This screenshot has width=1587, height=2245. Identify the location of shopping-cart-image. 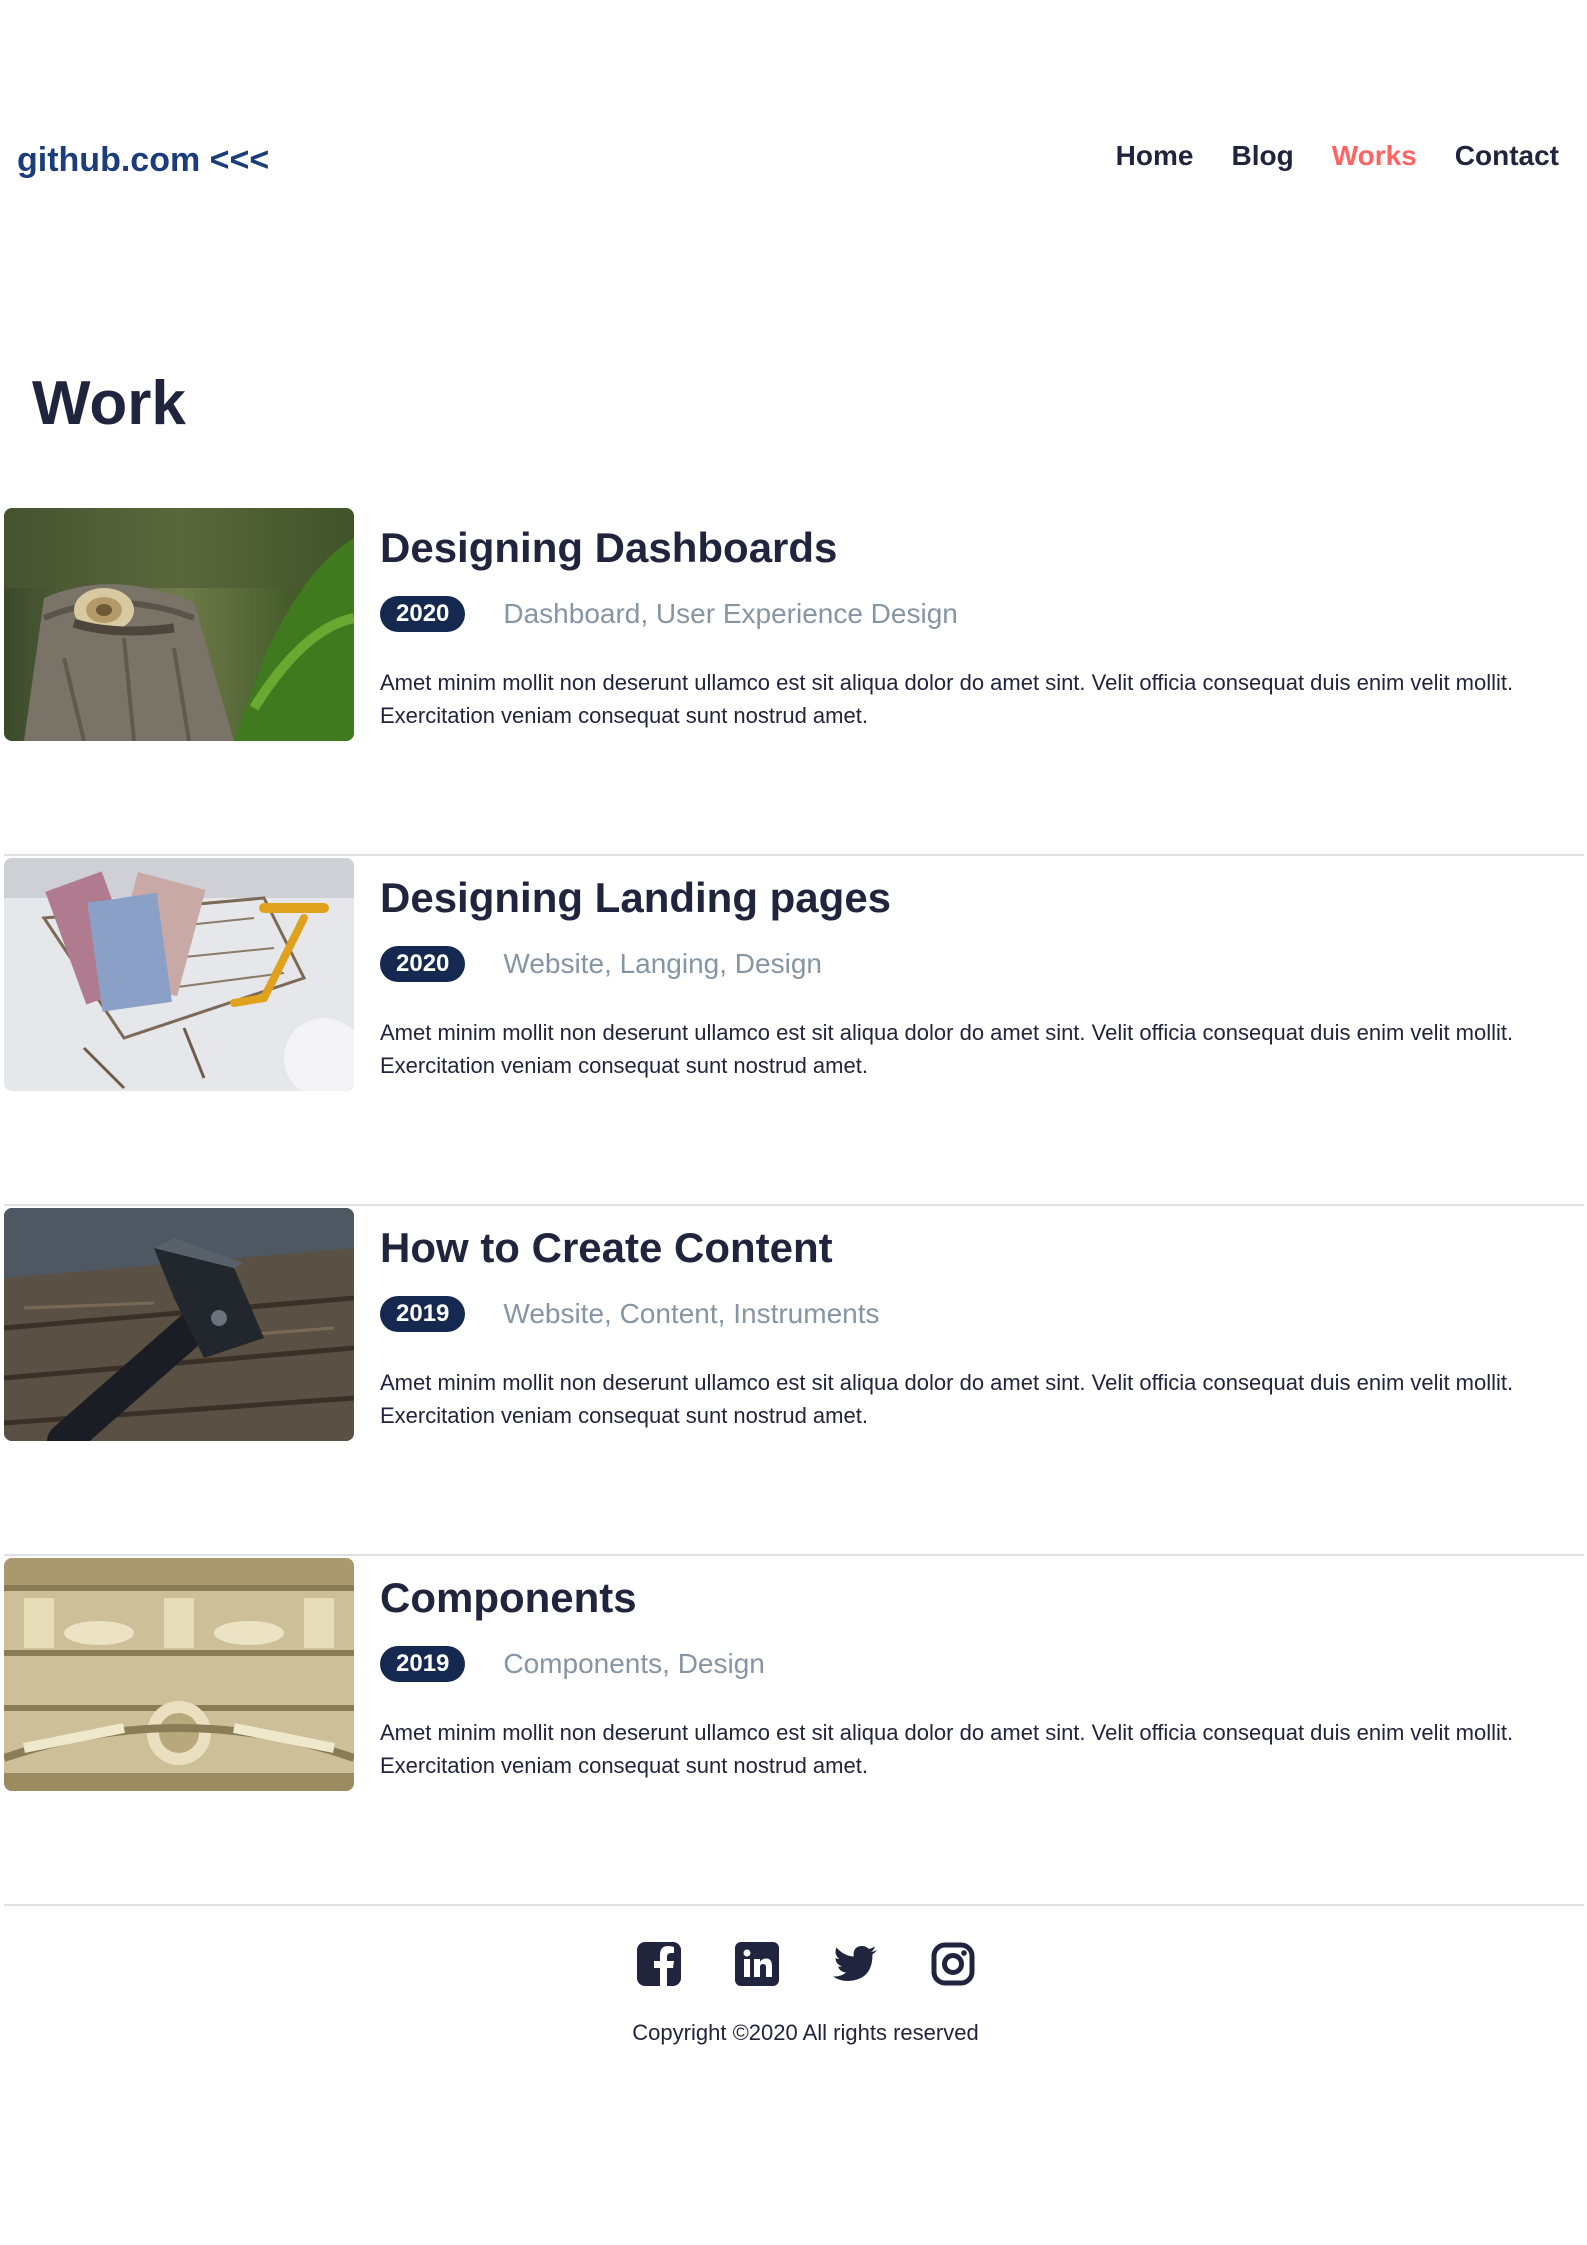
(179, 974).